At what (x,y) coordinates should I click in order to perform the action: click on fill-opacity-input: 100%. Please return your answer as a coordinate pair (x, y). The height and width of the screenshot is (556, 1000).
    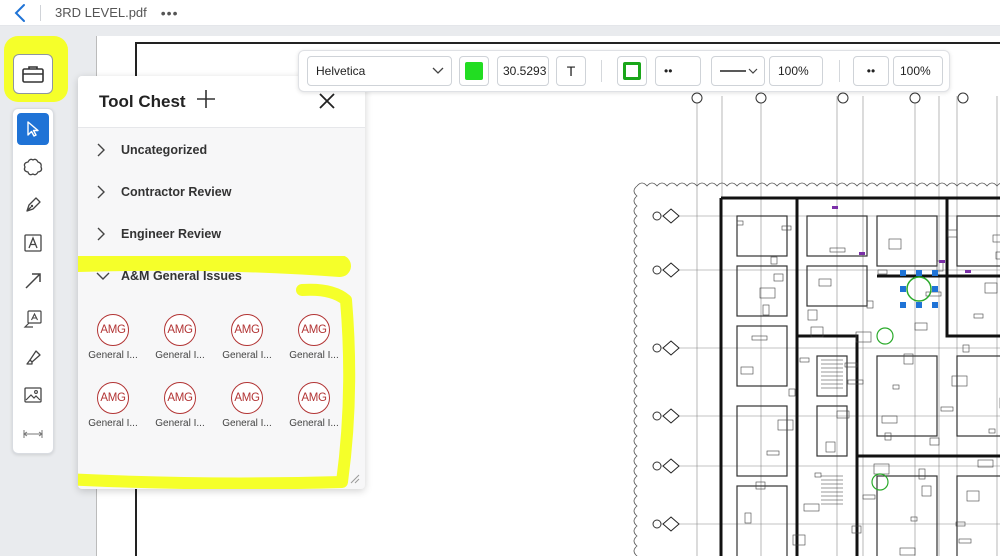
    Looking at the image, I should click on (918, 71).